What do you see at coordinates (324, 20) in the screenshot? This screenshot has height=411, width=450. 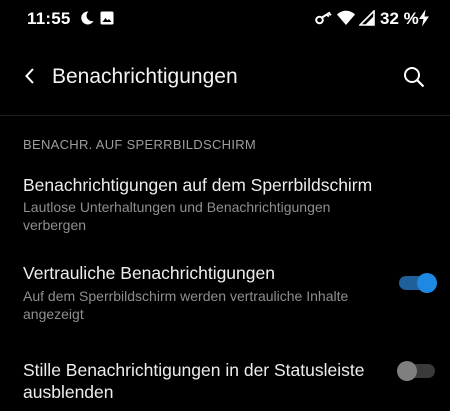 I see `vpn-key-icon` at bounding box center [324, 20].